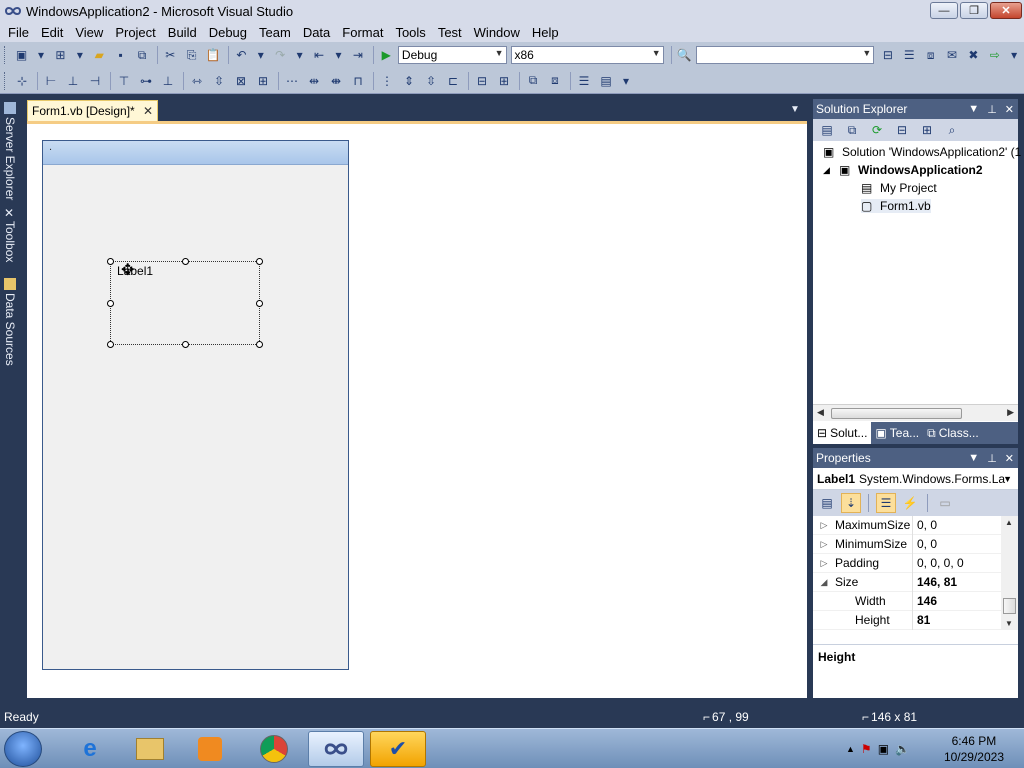  What do you see at coordinates (182, 32) in the screenshot?
I see `menu-build: Build` at bounding box center [182, 32].